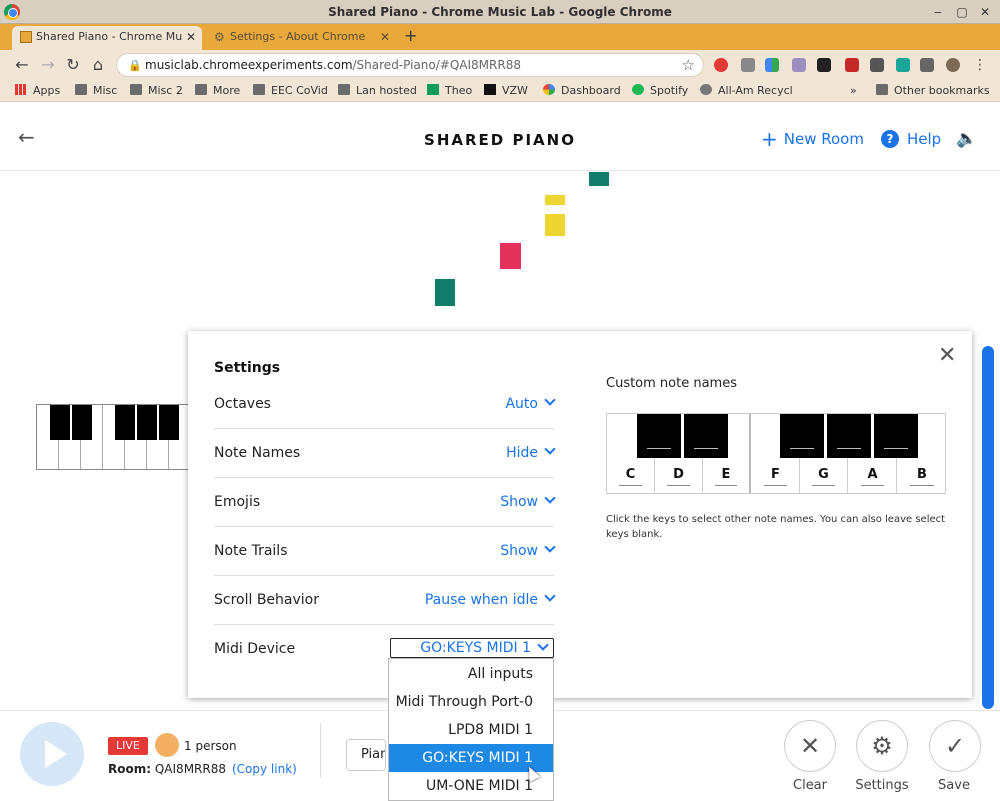  I want to click on bookmark-more: More, so click(217, 91).